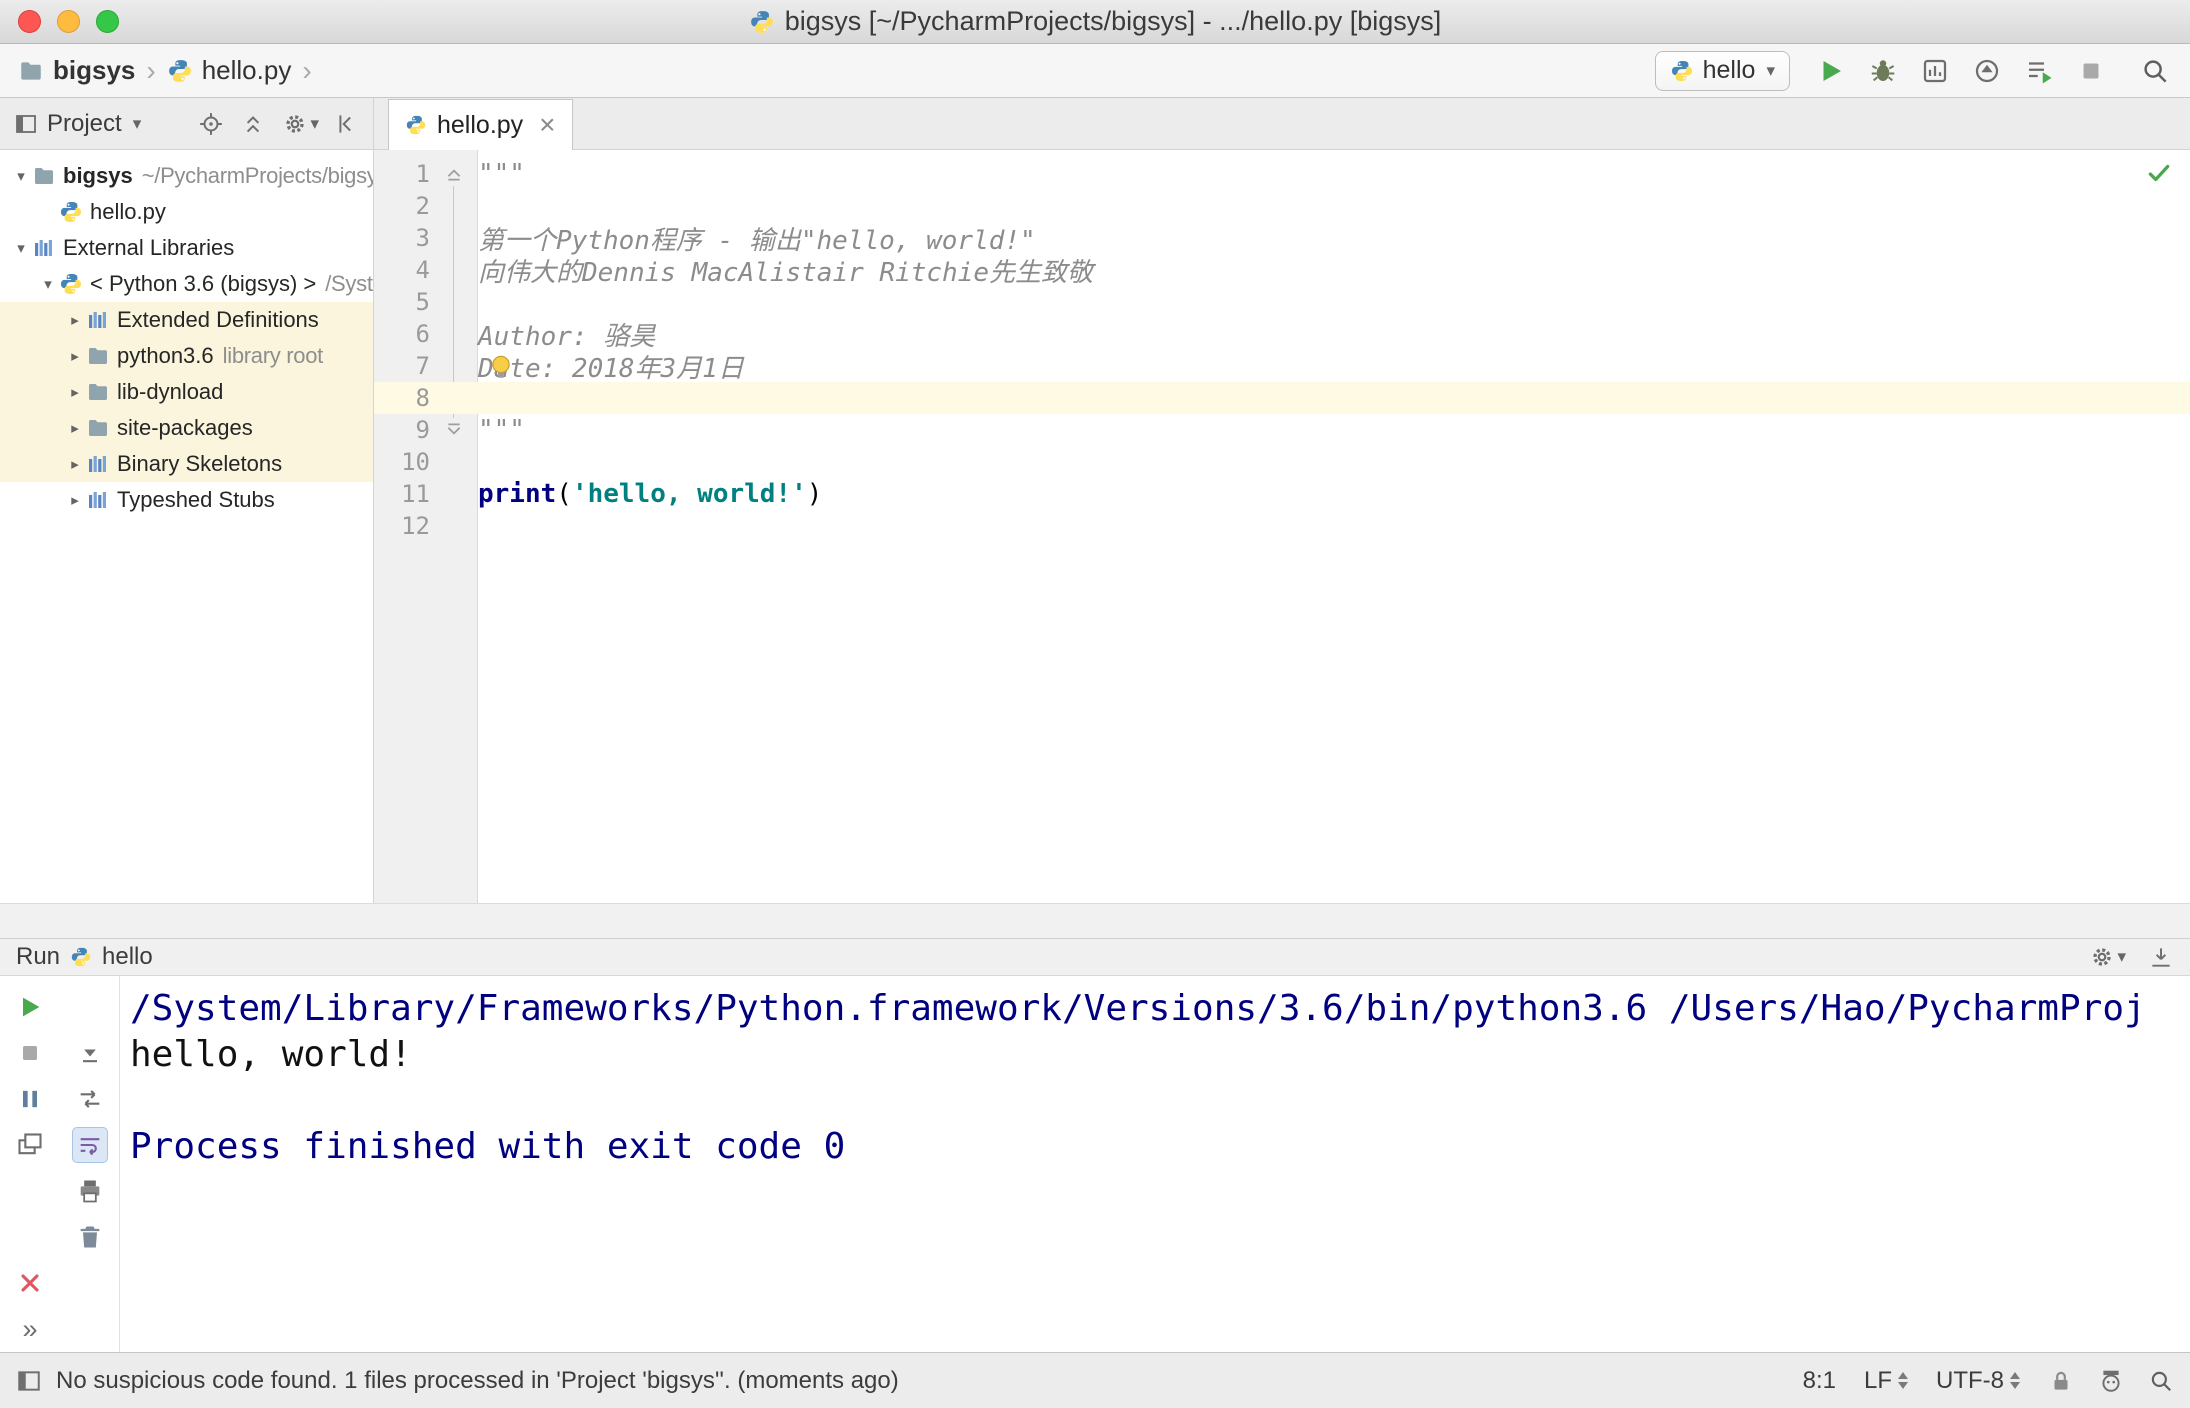 This screenshot has height=1408, width=2190. Describe the element at coordinates (76, 70) in the screenshot. I see `breadcrumb-bigsys: bigsys` at that location.